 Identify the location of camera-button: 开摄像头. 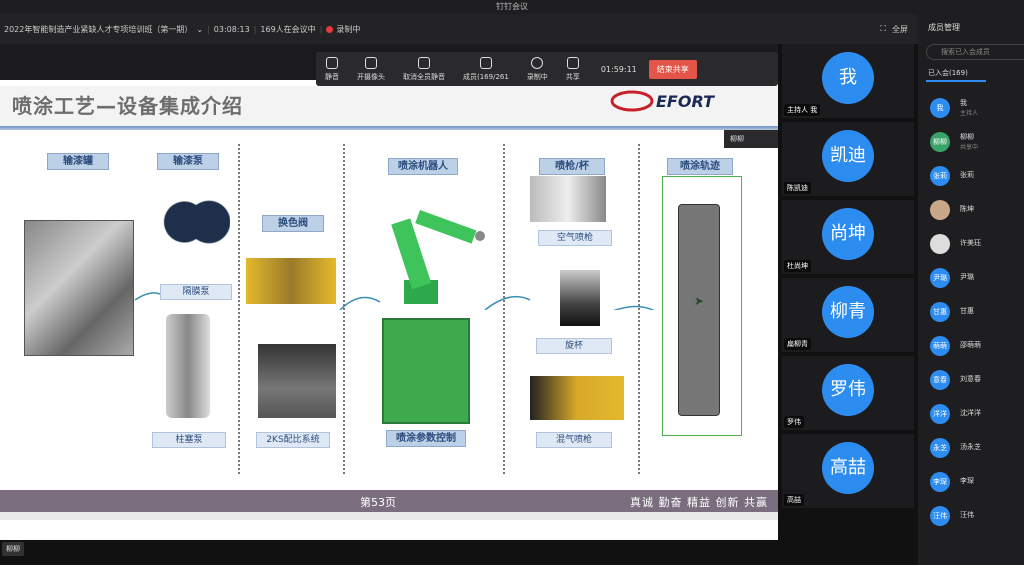
(371, 69).